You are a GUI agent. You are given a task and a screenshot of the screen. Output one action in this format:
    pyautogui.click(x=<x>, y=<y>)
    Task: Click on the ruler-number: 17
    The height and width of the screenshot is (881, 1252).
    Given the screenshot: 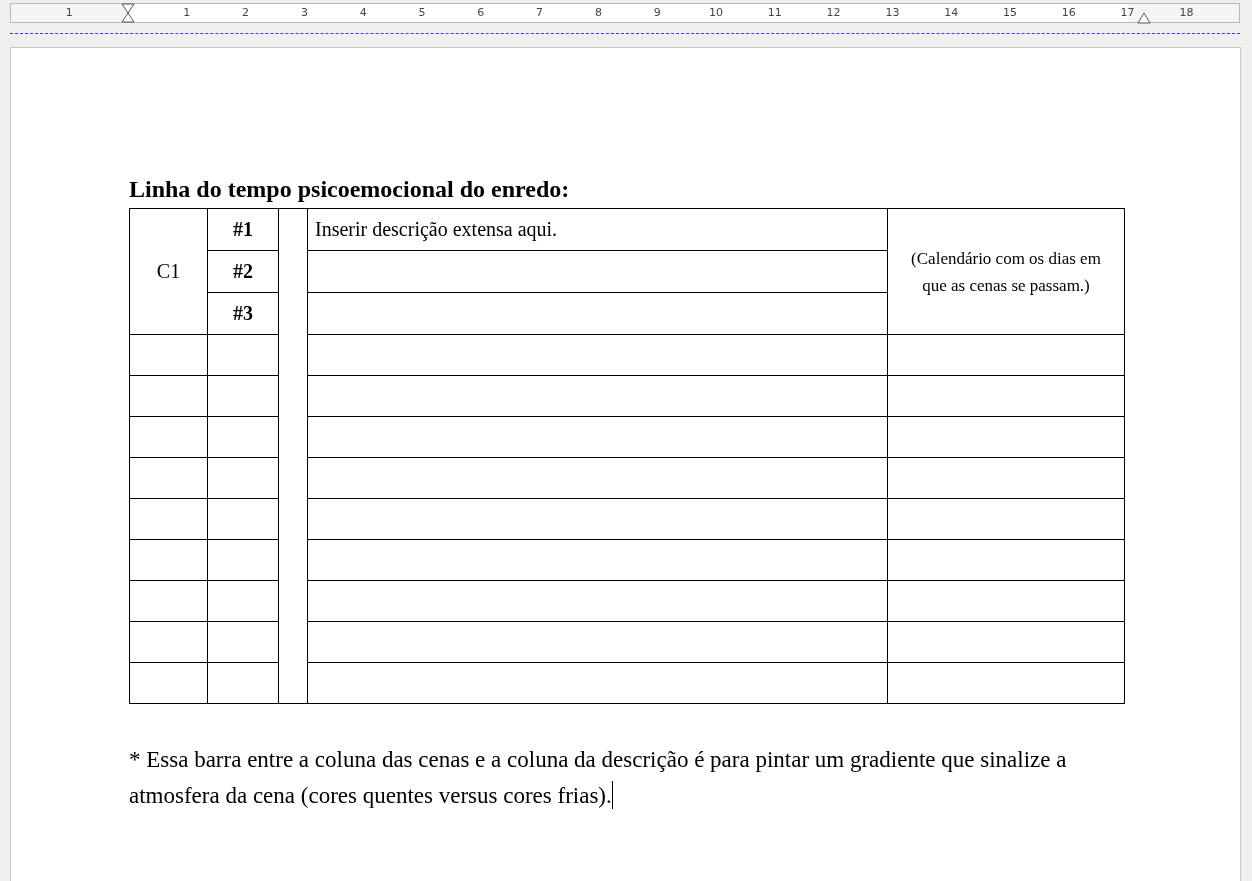 What is the action you would take?
    pyautogui.click(x=1127, y=12)
    